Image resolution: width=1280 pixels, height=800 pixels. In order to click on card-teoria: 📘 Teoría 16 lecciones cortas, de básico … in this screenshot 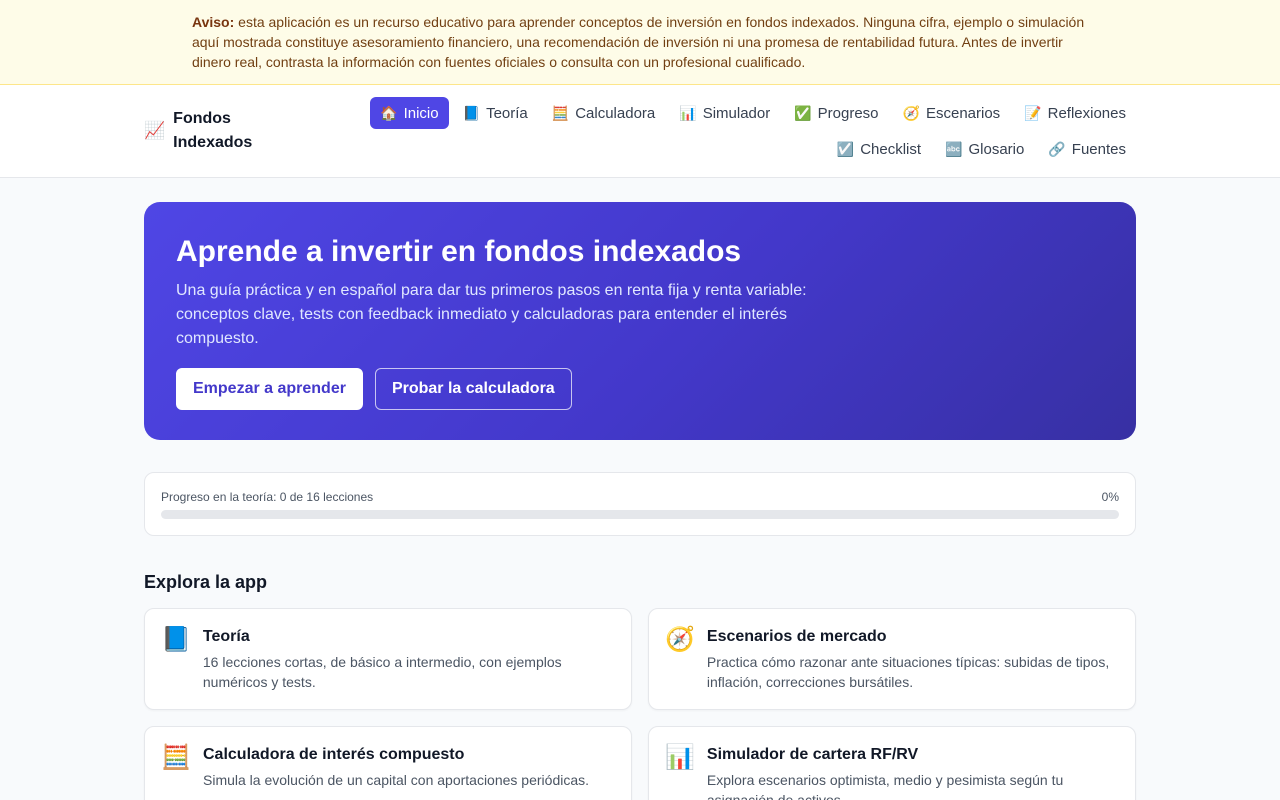, I will do `click(388, 659)`.